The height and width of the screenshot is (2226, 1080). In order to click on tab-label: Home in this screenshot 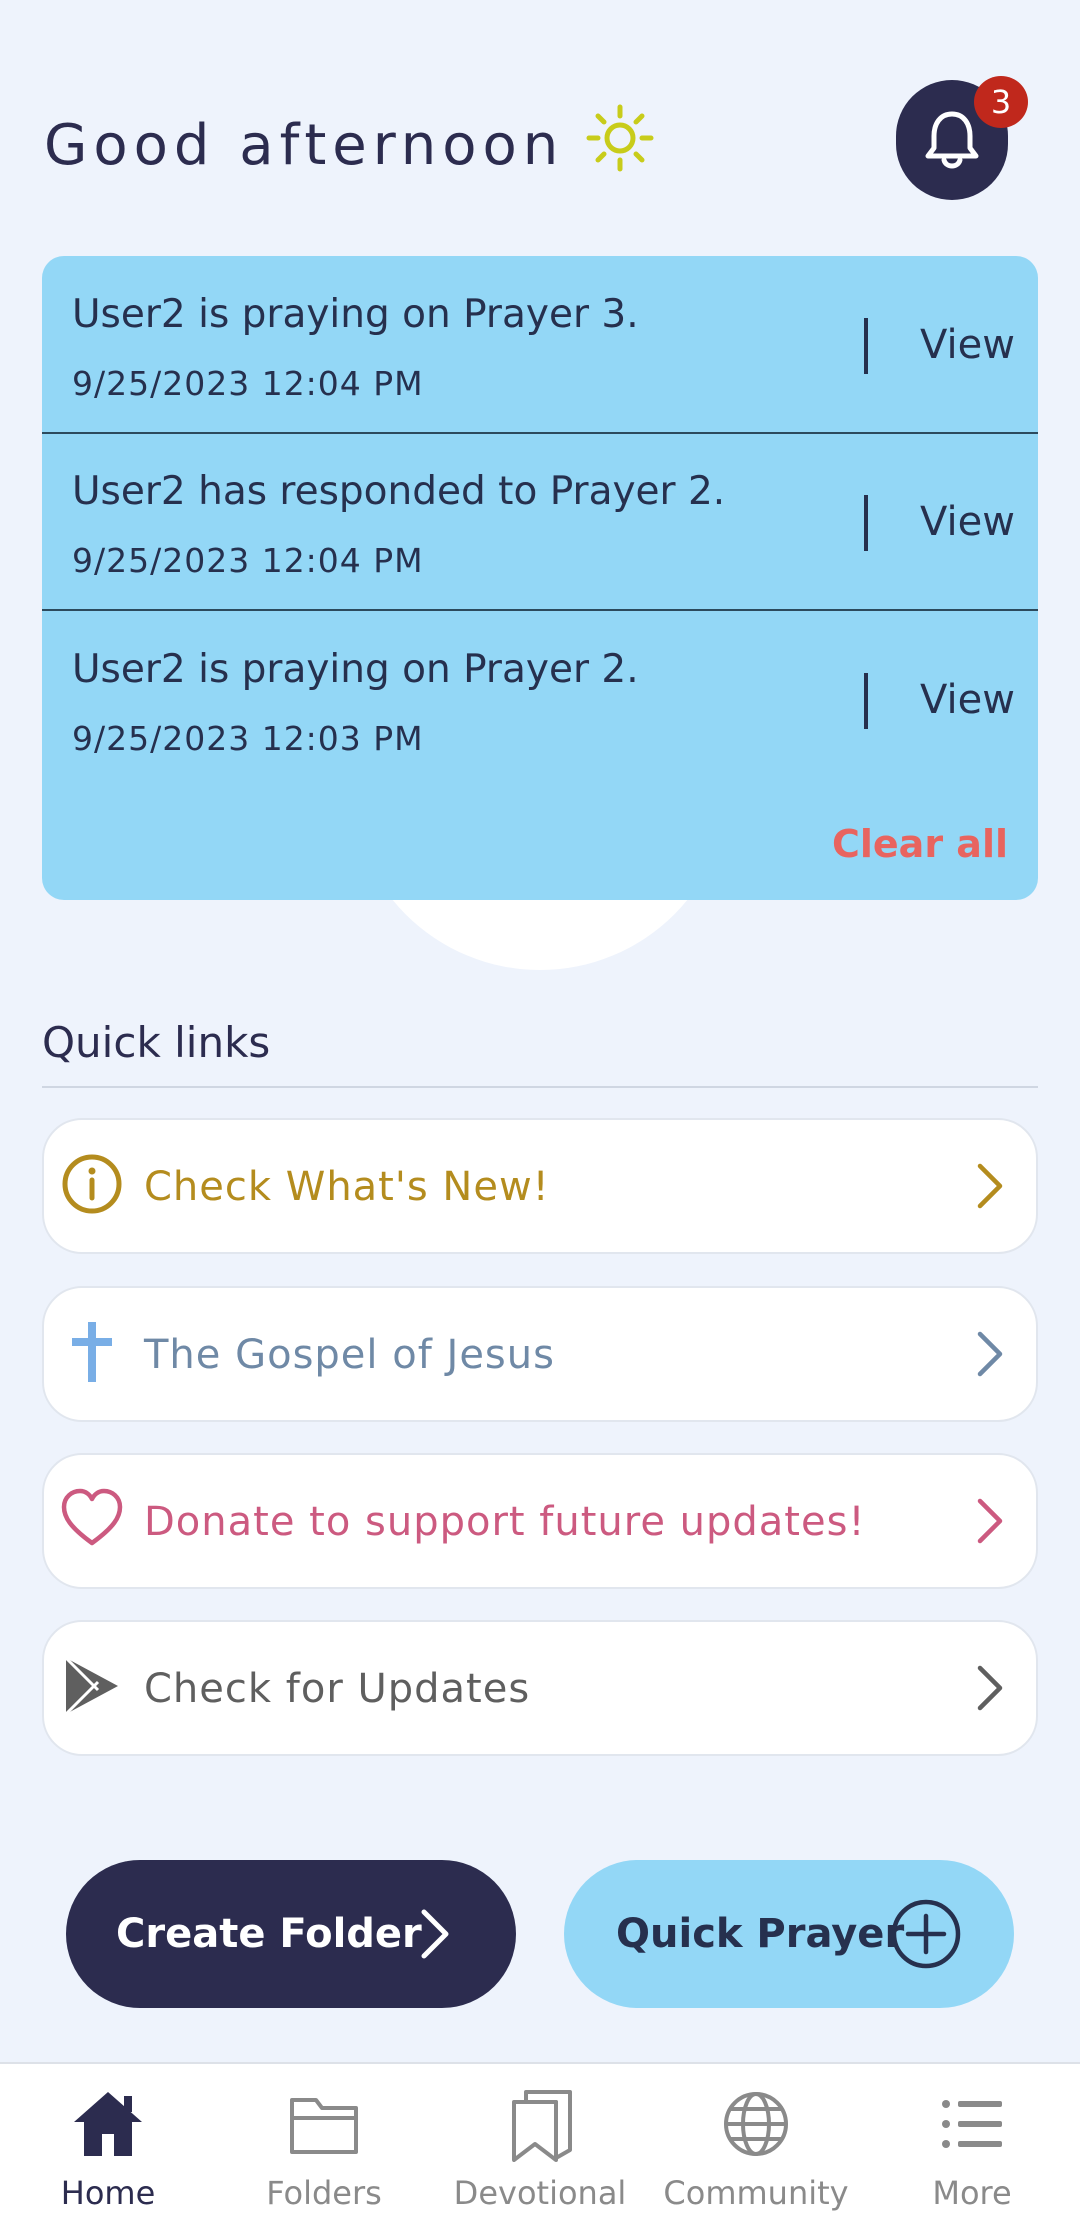, I will do `click(108, 2193)`.